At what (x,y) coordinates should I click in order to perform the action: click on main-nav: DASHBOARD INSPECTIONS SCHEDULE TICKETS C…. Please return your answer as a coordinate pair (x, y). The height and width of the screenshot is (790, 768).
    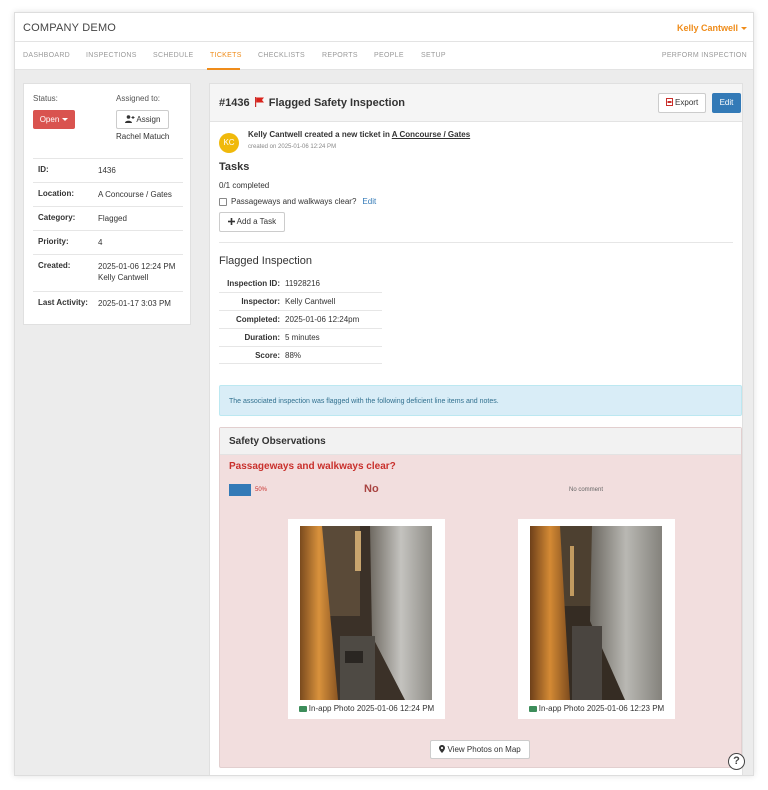
    Looking at the image, I should click on (384, 56).